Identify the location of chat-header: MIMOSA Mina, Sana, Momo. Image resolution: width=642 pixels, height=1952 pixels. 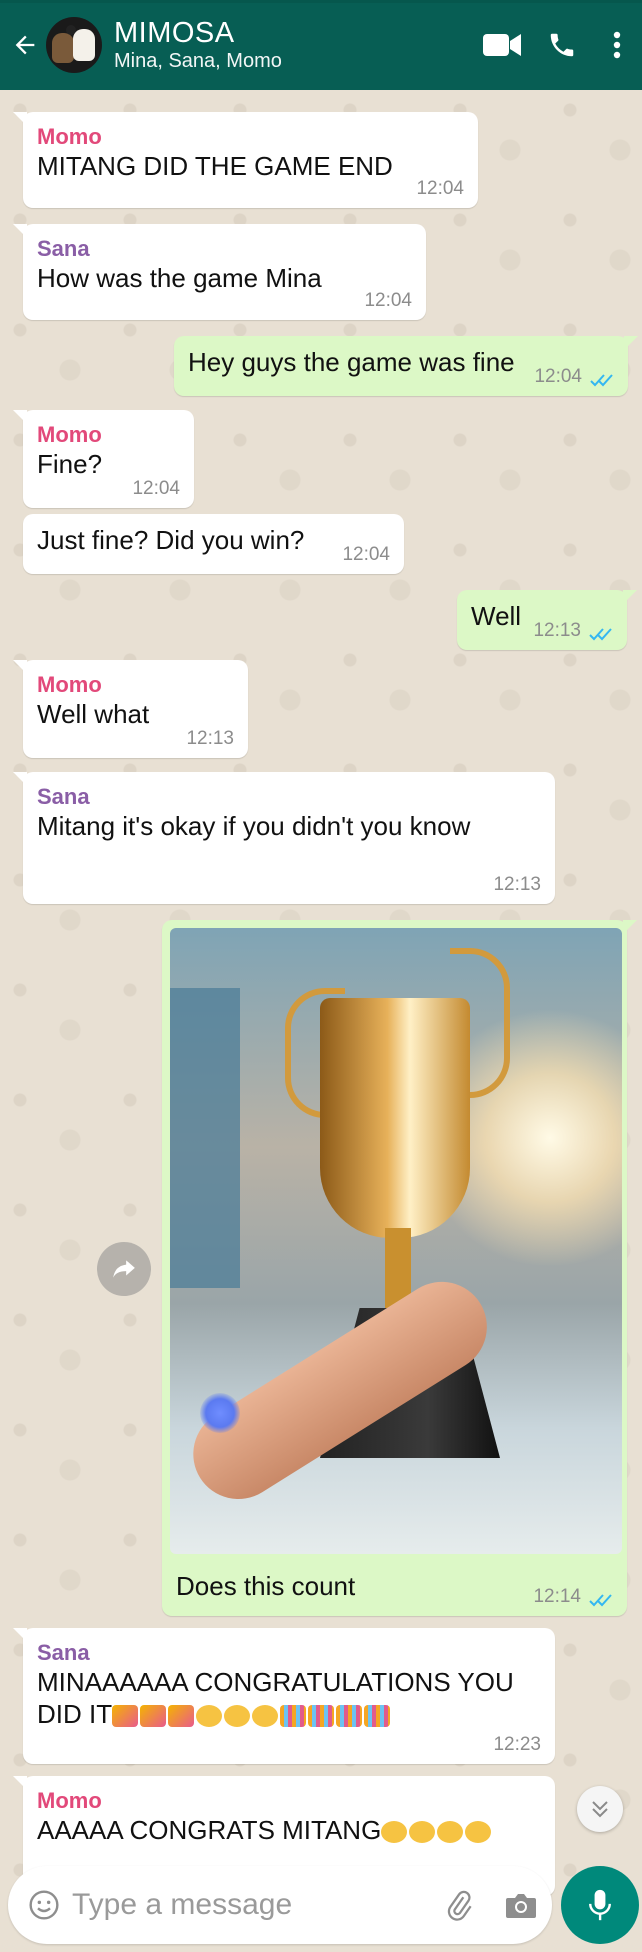
(321, 45).